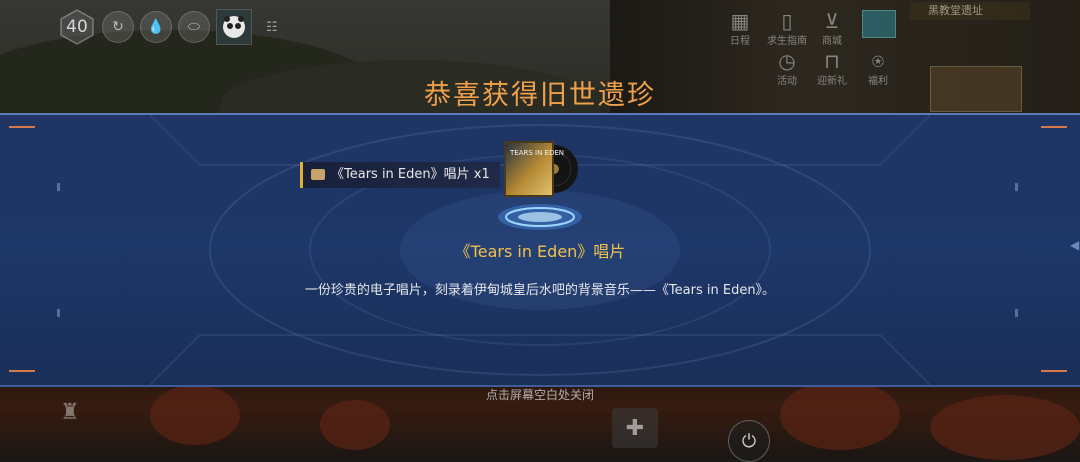 The height and width of the screenshot is (462, 1080). What do you see at coordinates (787, 41) in the screenshot?
I see `hud-button-label: 求生指南` at bounding box center [787, 41].